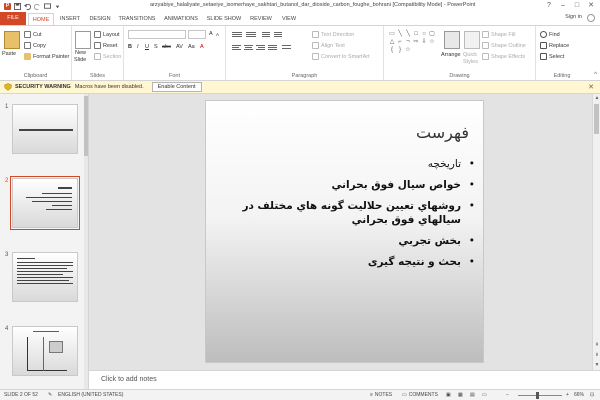 The width and height of the screenshot is (600, 400). What do you see at coordinates (472, 40) in the screenshot?
I see `quick-styles-icon` at bounding box center [472, 40].